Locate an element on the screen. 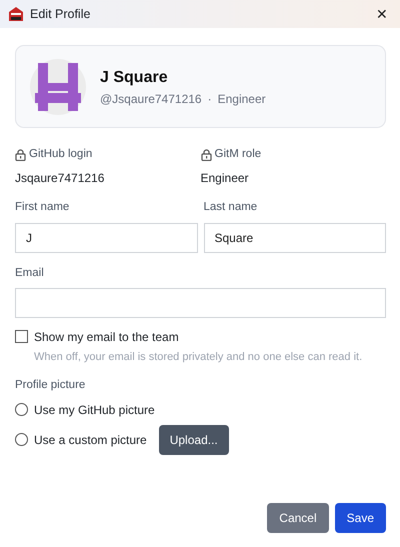 The width and height of the screenshot is (400, 547). field-label: GitM role is located at coordinates (238, 154).